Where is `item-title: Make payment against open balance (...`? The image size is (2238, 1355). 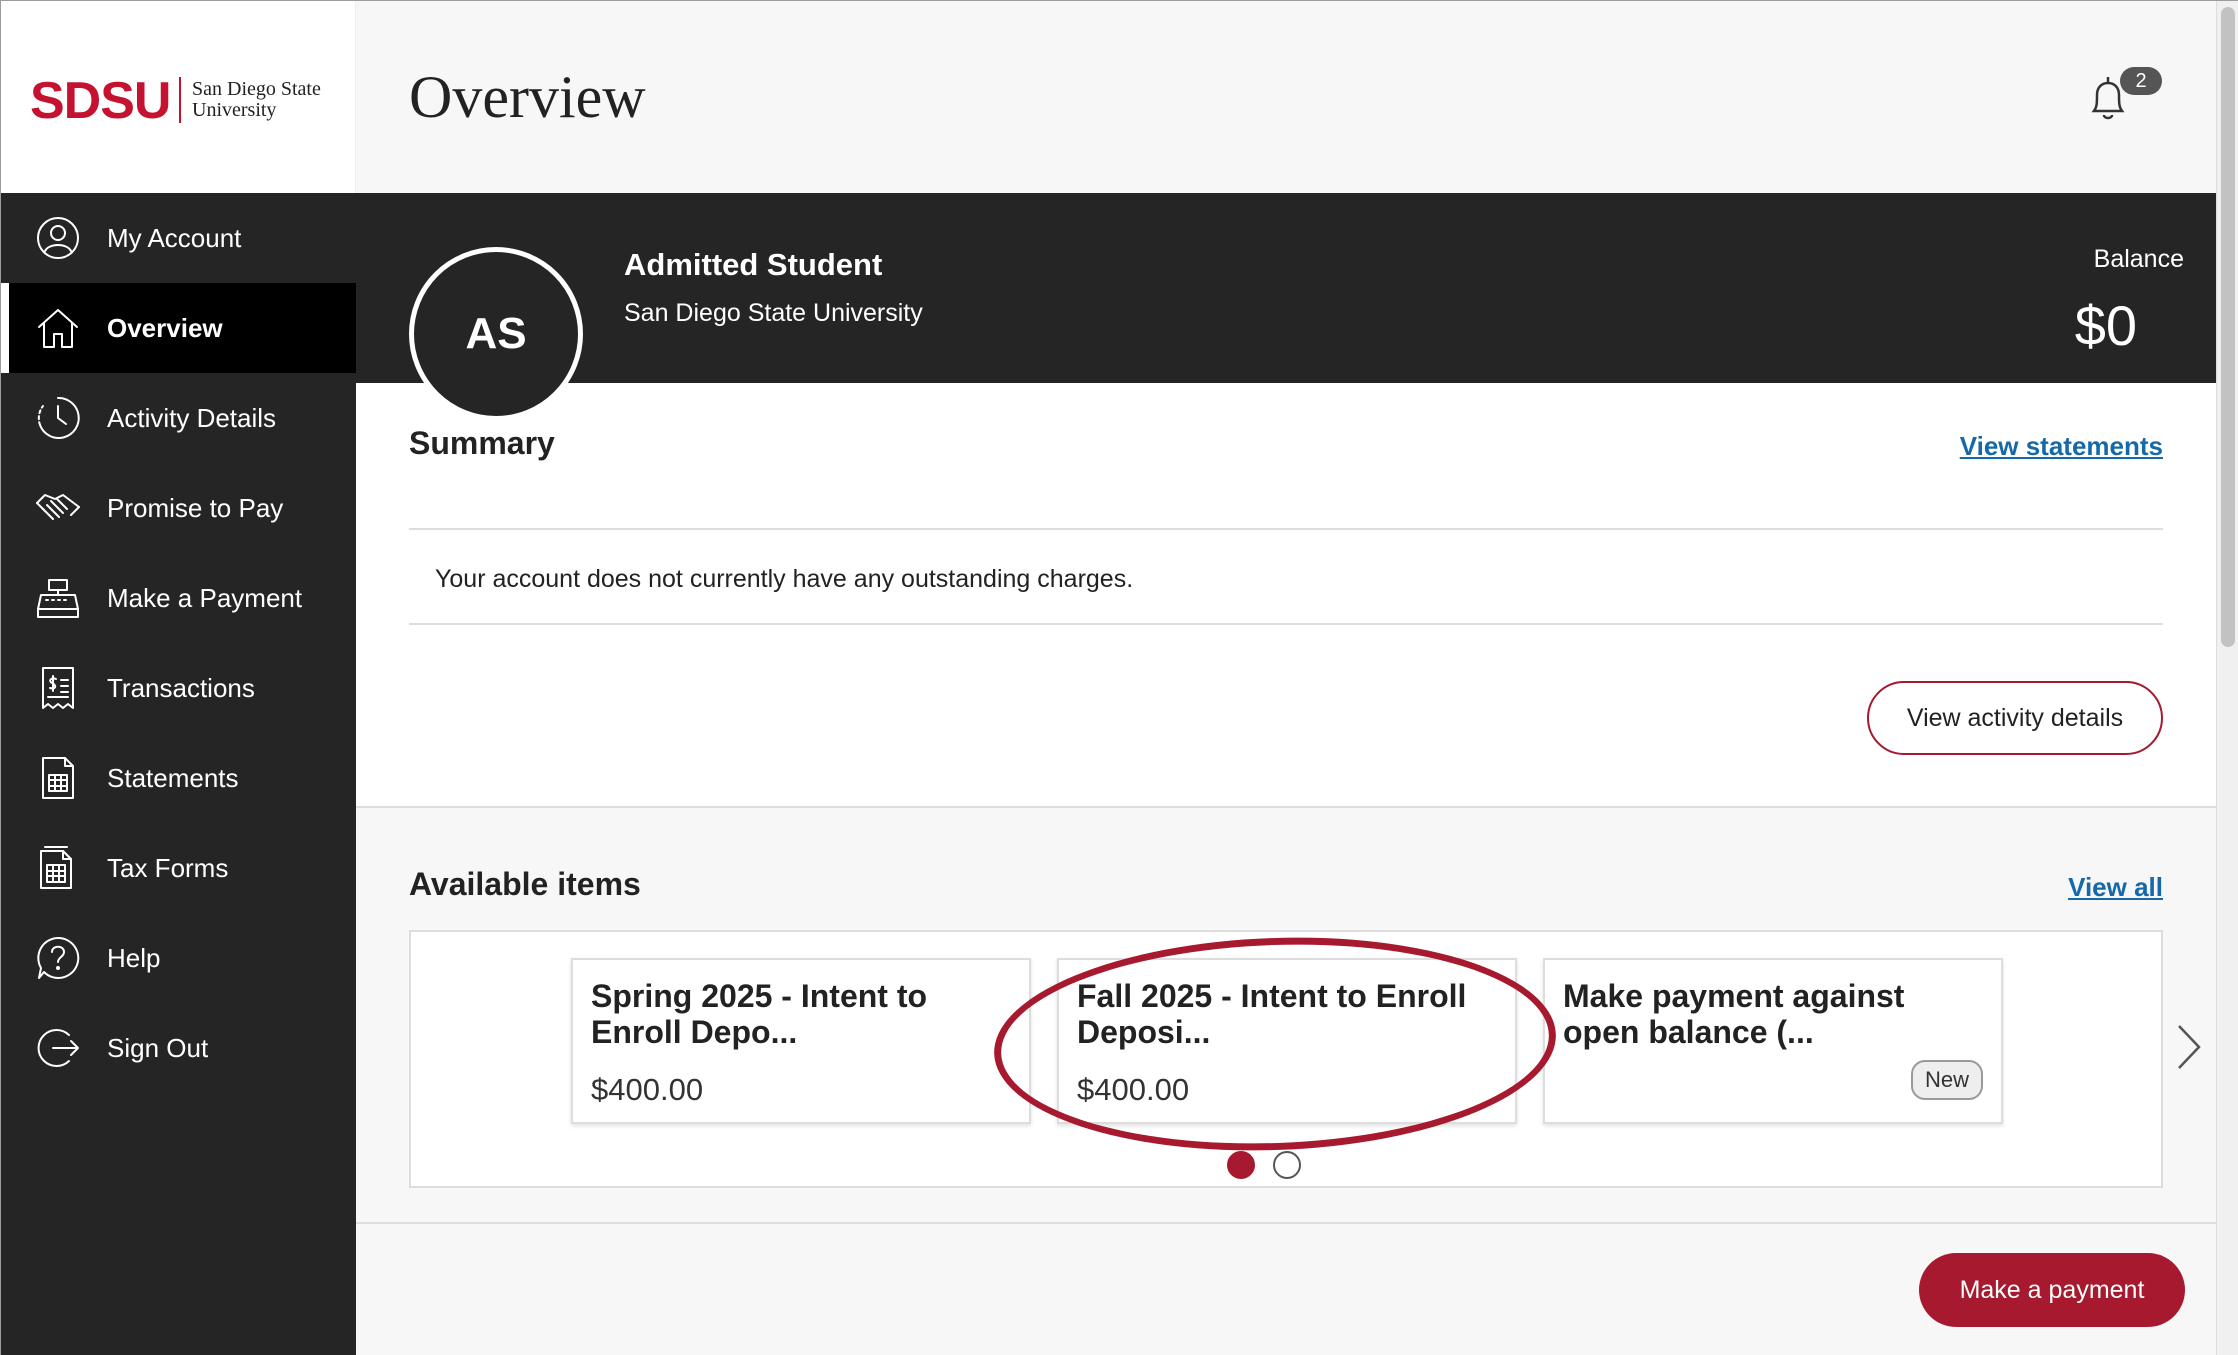
item-title: Make payment against open balance (... is located at coordinates (1734, 1014).